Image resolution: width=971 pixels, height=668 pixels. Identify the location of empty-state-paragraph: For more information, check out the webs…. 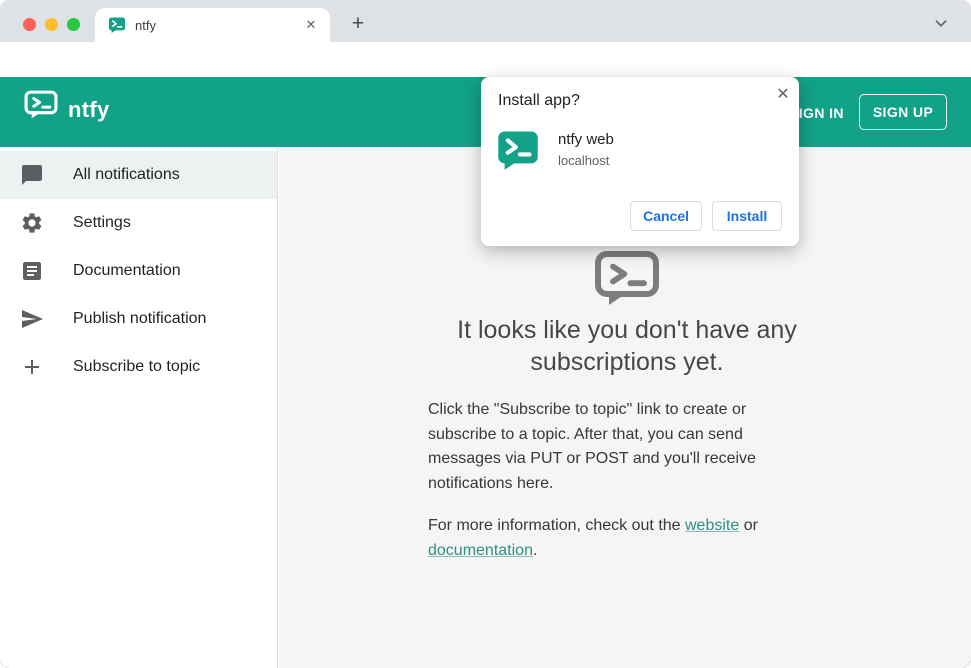
(603, 538).